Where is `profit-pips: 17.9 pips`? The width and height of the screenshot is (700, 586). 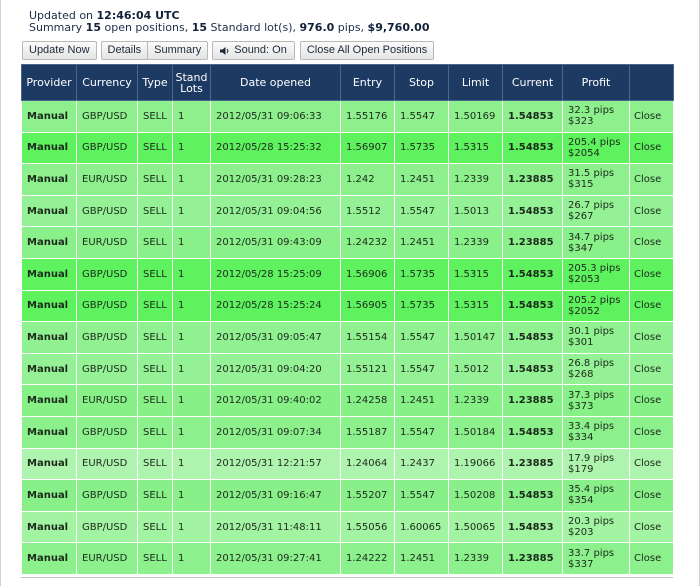 profit-pips: 17.9 pips is located at coordinates (591, 458).